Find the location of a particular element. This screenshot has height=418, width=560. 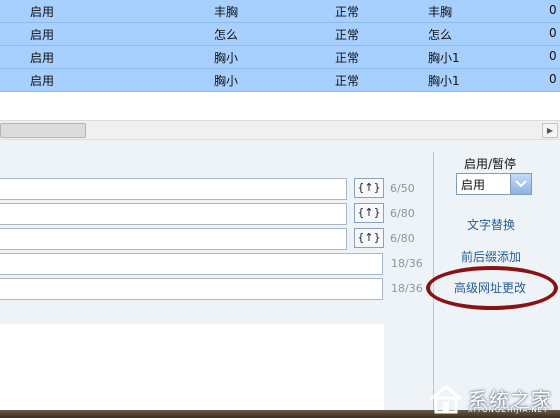

target-url-input is located at coordinates (191, 289).